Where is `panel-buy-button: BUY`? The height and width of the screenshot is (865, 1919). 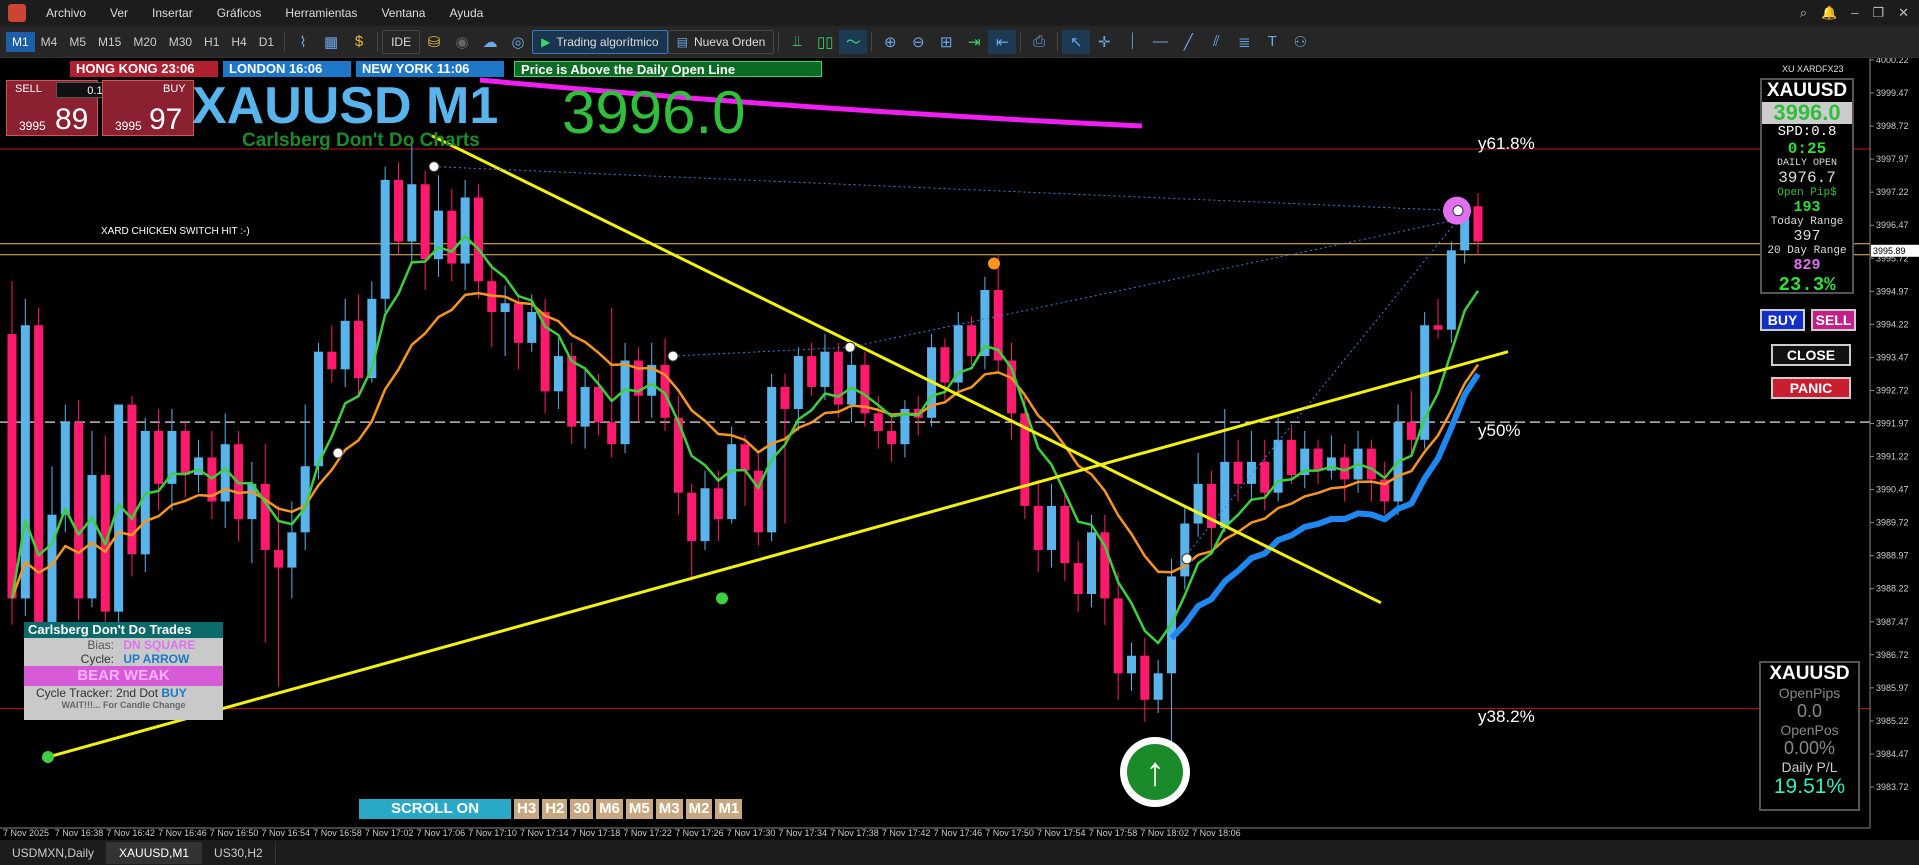
panel-buy-button: BUY is located at coordinates (1782, 320).